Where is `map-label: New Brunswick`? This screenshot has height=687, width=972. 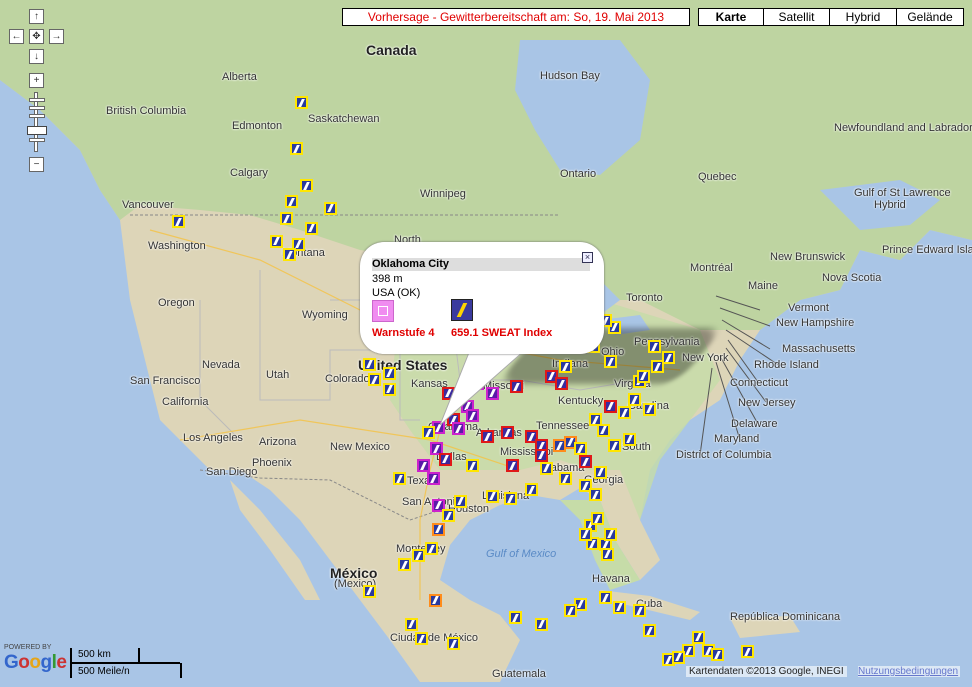
map-label: New Brunswick is located at coordinates (808, 257).